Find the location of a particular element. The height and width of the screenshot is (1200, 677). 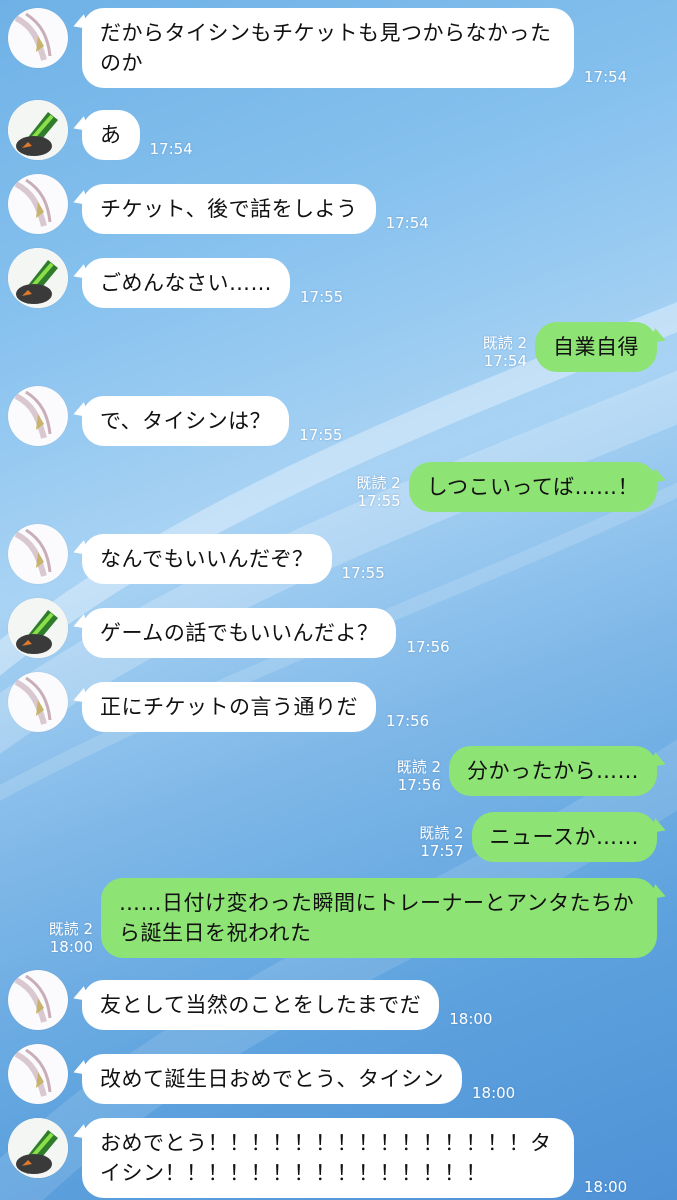

message-row: で、タイシンは？ 17:55 is located at coordinates (175, 416).